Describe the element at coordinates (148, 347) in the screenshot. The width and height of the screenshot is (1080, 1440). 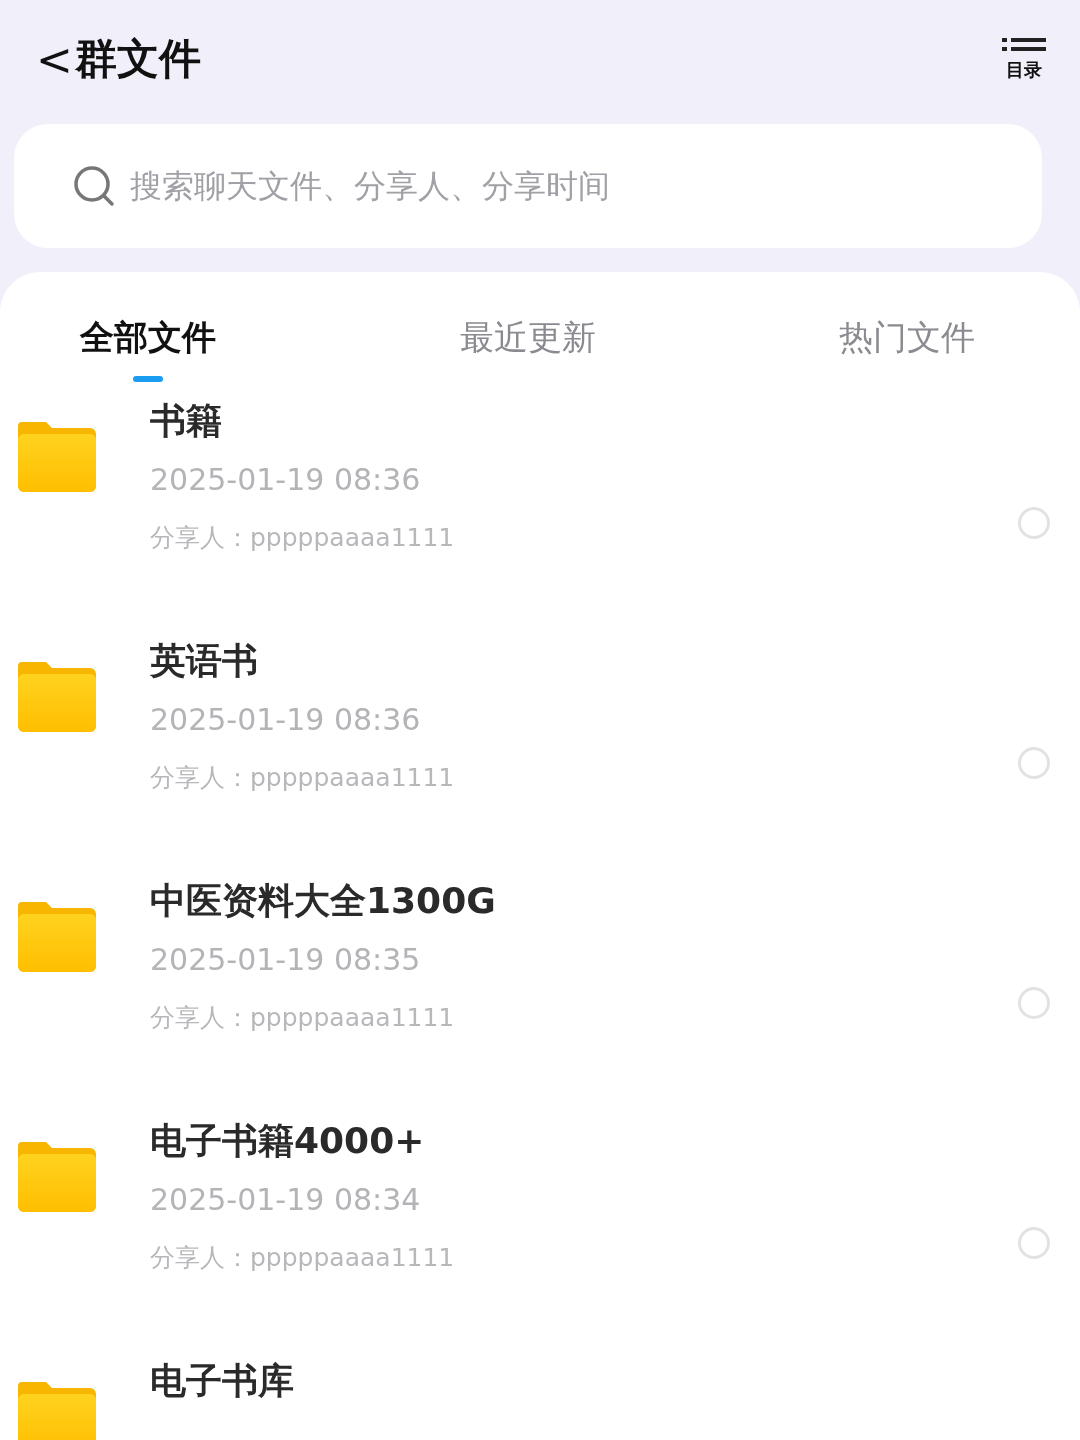
I see `tab: 全部文件` at that location.